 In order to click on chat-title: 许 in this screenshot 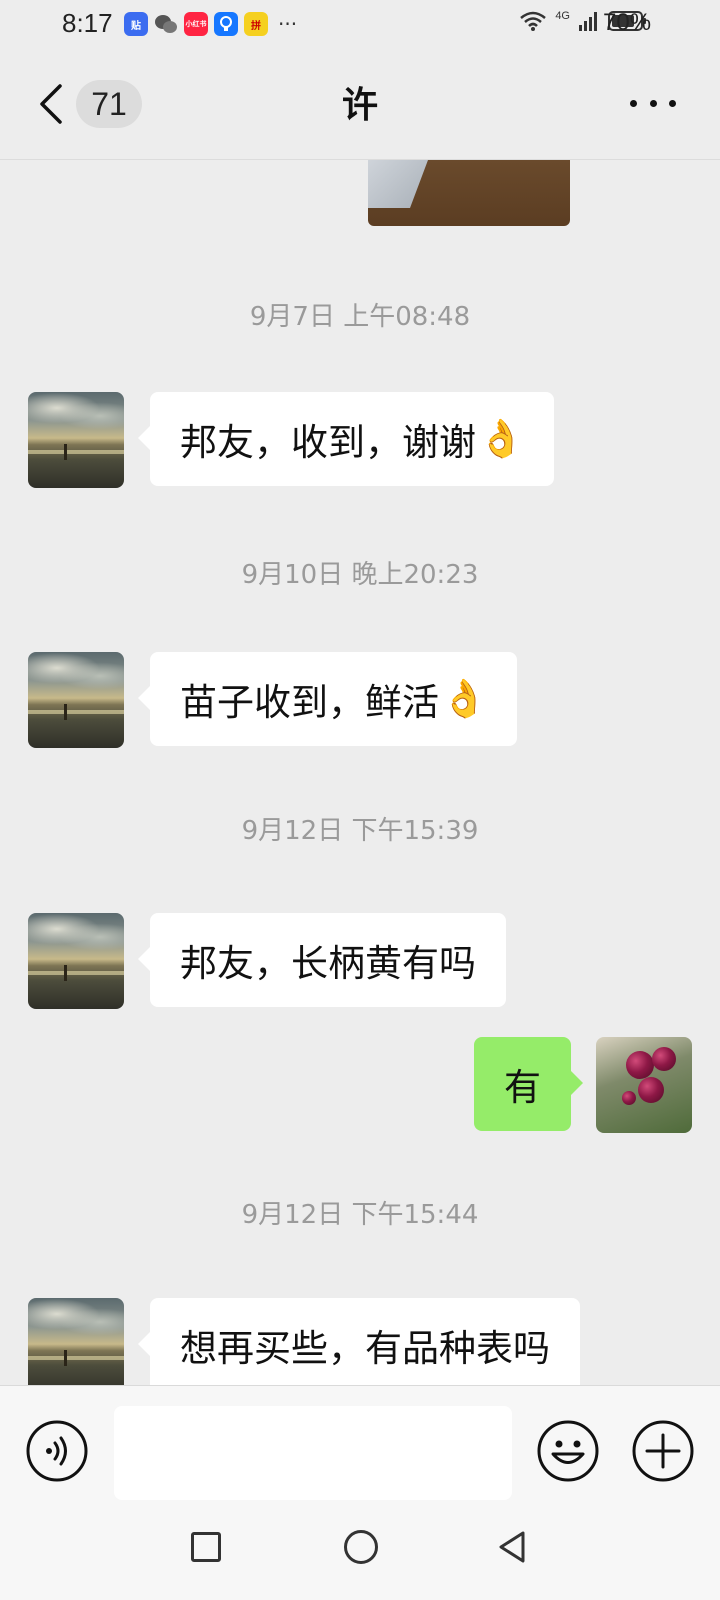, I will do `click(359, 105)`.